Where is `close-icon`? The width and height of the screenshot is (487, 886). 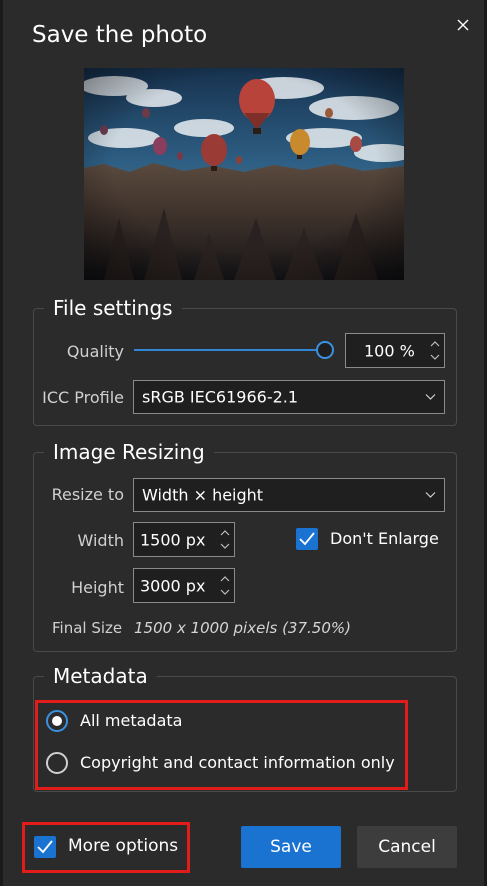
close-icon is located at coordinates (463, 25).